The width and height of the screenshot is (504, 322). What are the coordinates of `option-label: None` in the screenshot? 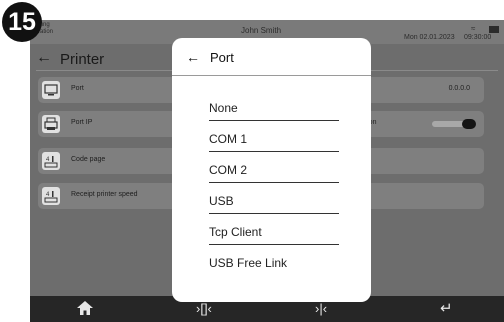 It's located at (223, 108).